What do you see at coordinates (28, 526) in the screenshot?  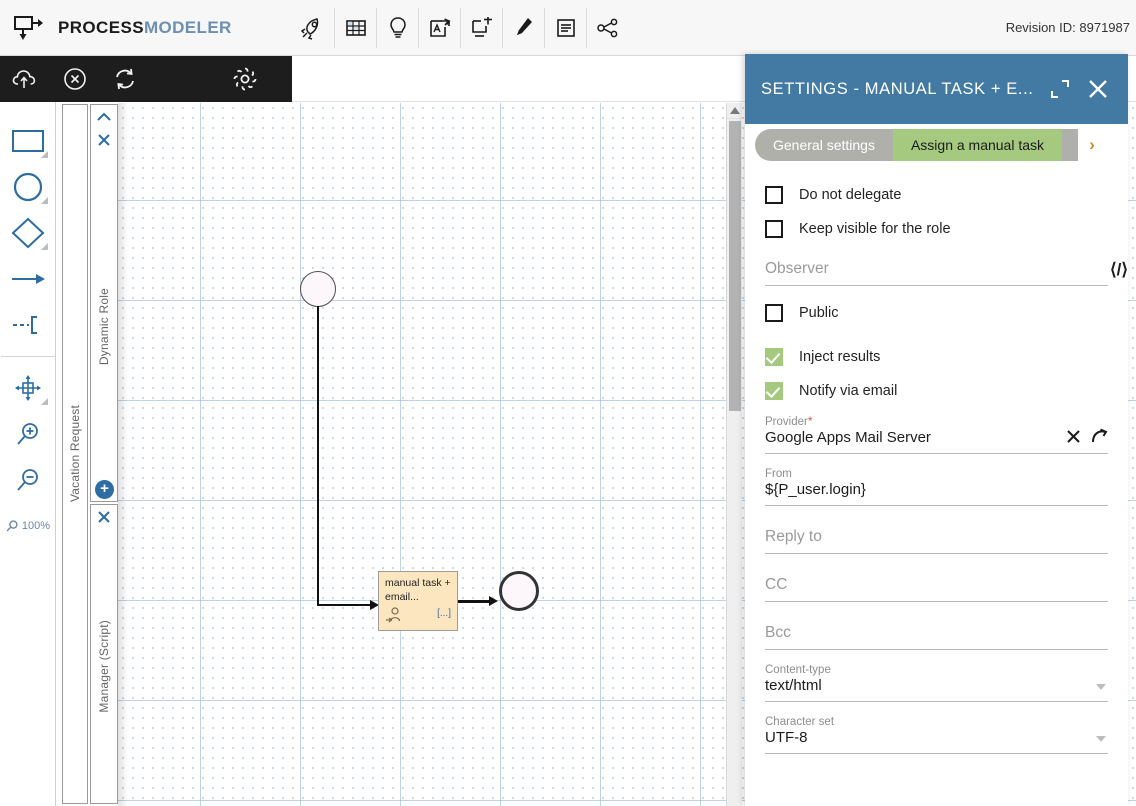 I see `zoom-level-indicator: 100%` at bounding box center [28, 526].